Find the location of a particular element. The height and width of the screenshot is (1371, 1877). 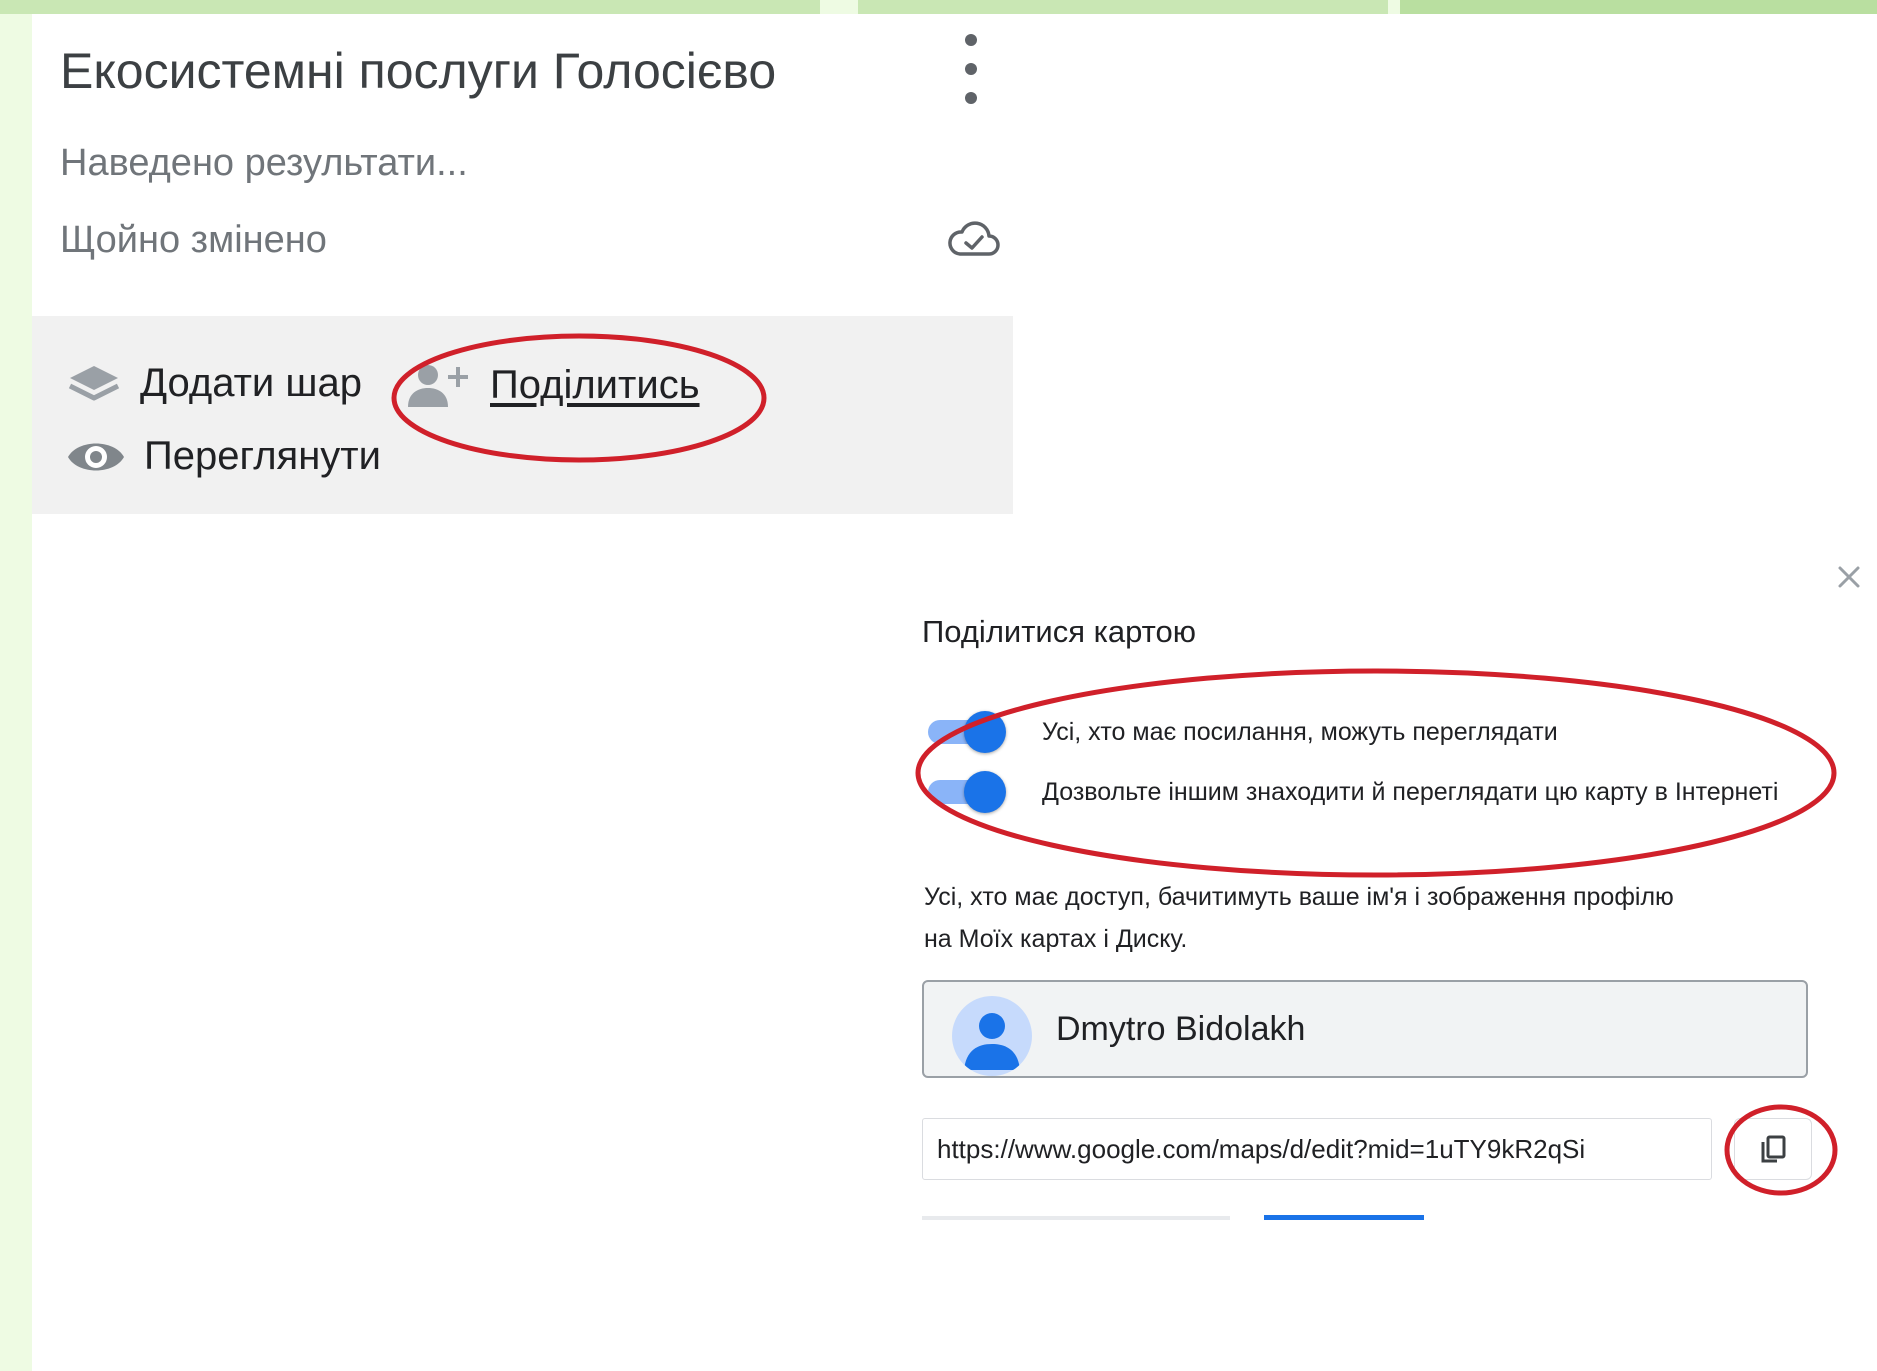

annotation-oval-copy is located at coordinates (1781, 1150).